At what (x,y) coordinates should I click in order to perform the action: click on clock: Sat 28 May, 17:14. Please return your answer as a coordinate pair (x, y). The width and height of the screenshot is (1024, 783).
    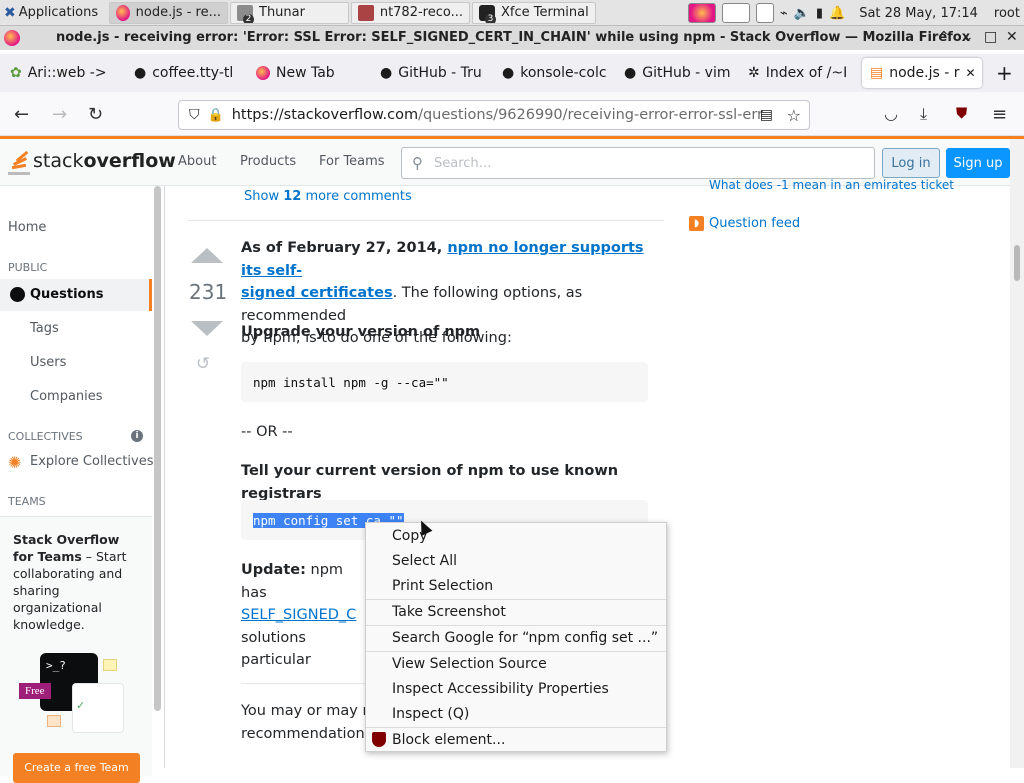
    Looking at the image, I should click on (918, 13).